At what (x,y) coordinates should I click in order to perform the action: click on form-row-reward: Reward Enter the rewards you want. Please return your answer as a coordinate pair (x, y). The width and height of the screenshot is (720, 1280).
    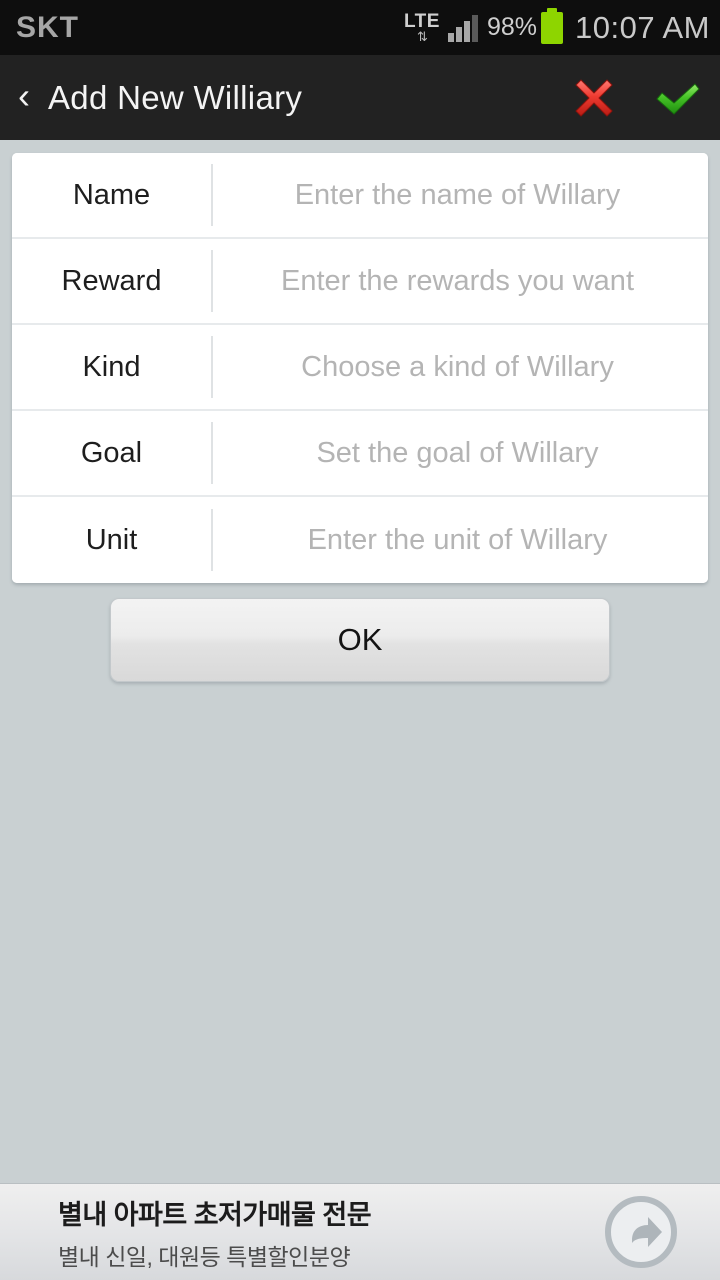
    Looking at the image, I should click on (360, 282).